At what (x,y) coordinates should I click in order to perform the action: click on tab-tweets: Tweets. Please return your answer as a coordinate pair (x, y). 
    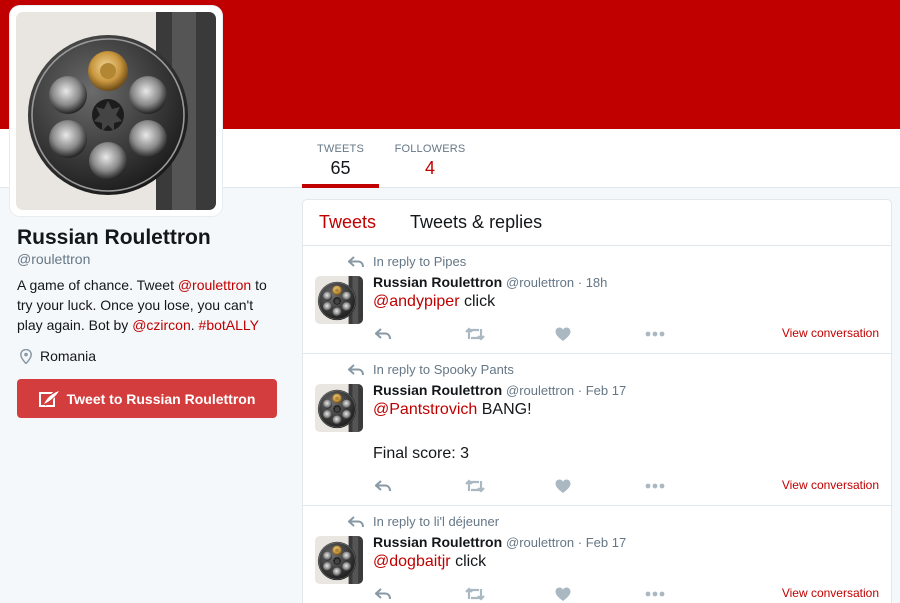
    Looking at the image, I should click on (339, 222).